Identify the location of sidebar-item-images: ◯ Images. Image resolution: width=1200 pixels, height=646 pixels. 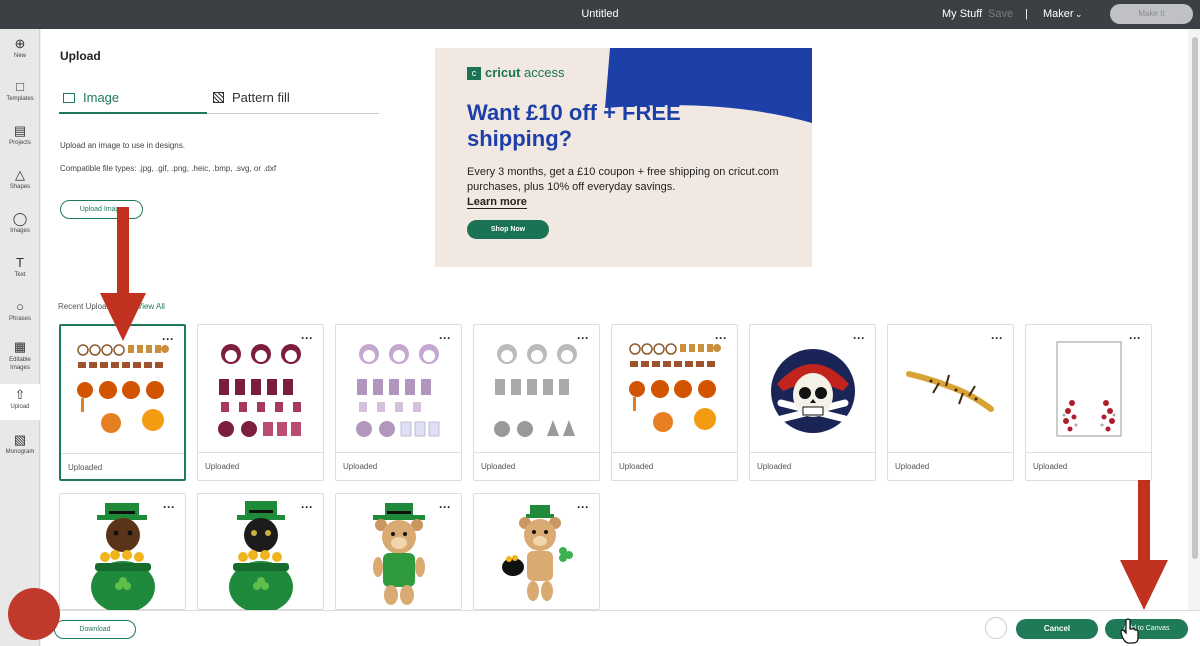
(20, 223).